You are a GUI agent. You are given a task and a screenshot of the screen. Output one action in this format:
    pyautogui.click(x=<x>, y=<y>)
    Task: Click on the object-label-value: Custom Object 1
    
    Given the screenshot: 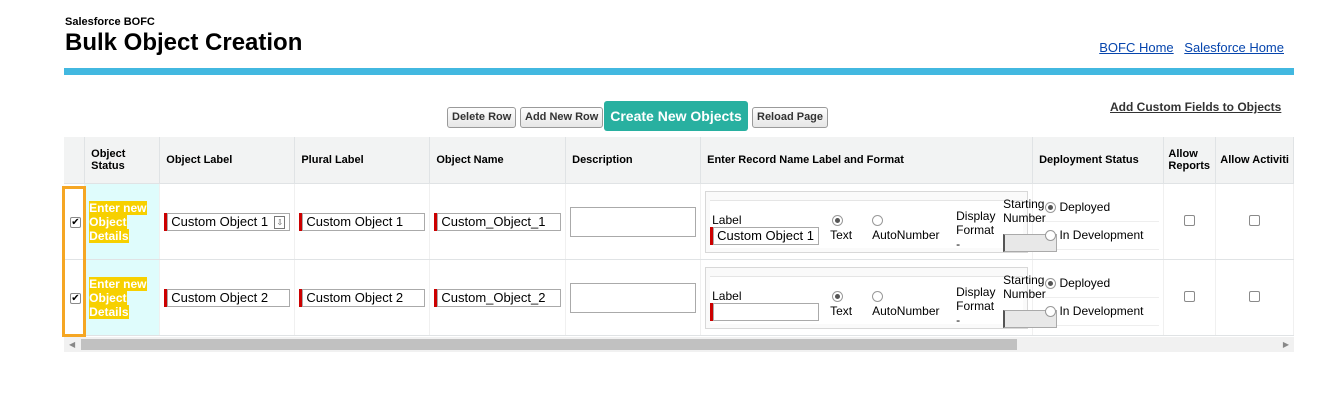 What is the action you would take?
    pyautogui.click(x=220, y=221)
    